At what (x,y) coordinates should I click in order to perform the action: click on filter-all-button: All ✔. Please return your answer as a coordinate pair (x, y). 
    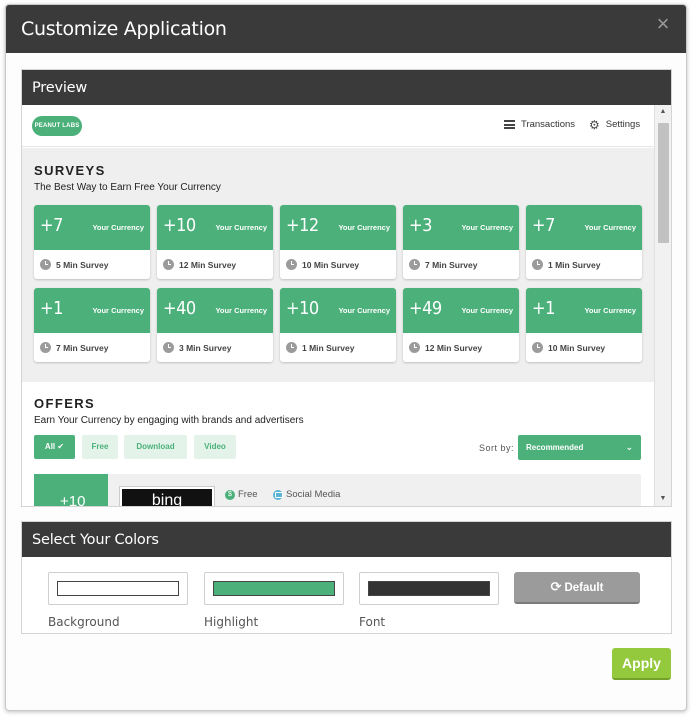
    Looking at the image, I should click on (54, 447).